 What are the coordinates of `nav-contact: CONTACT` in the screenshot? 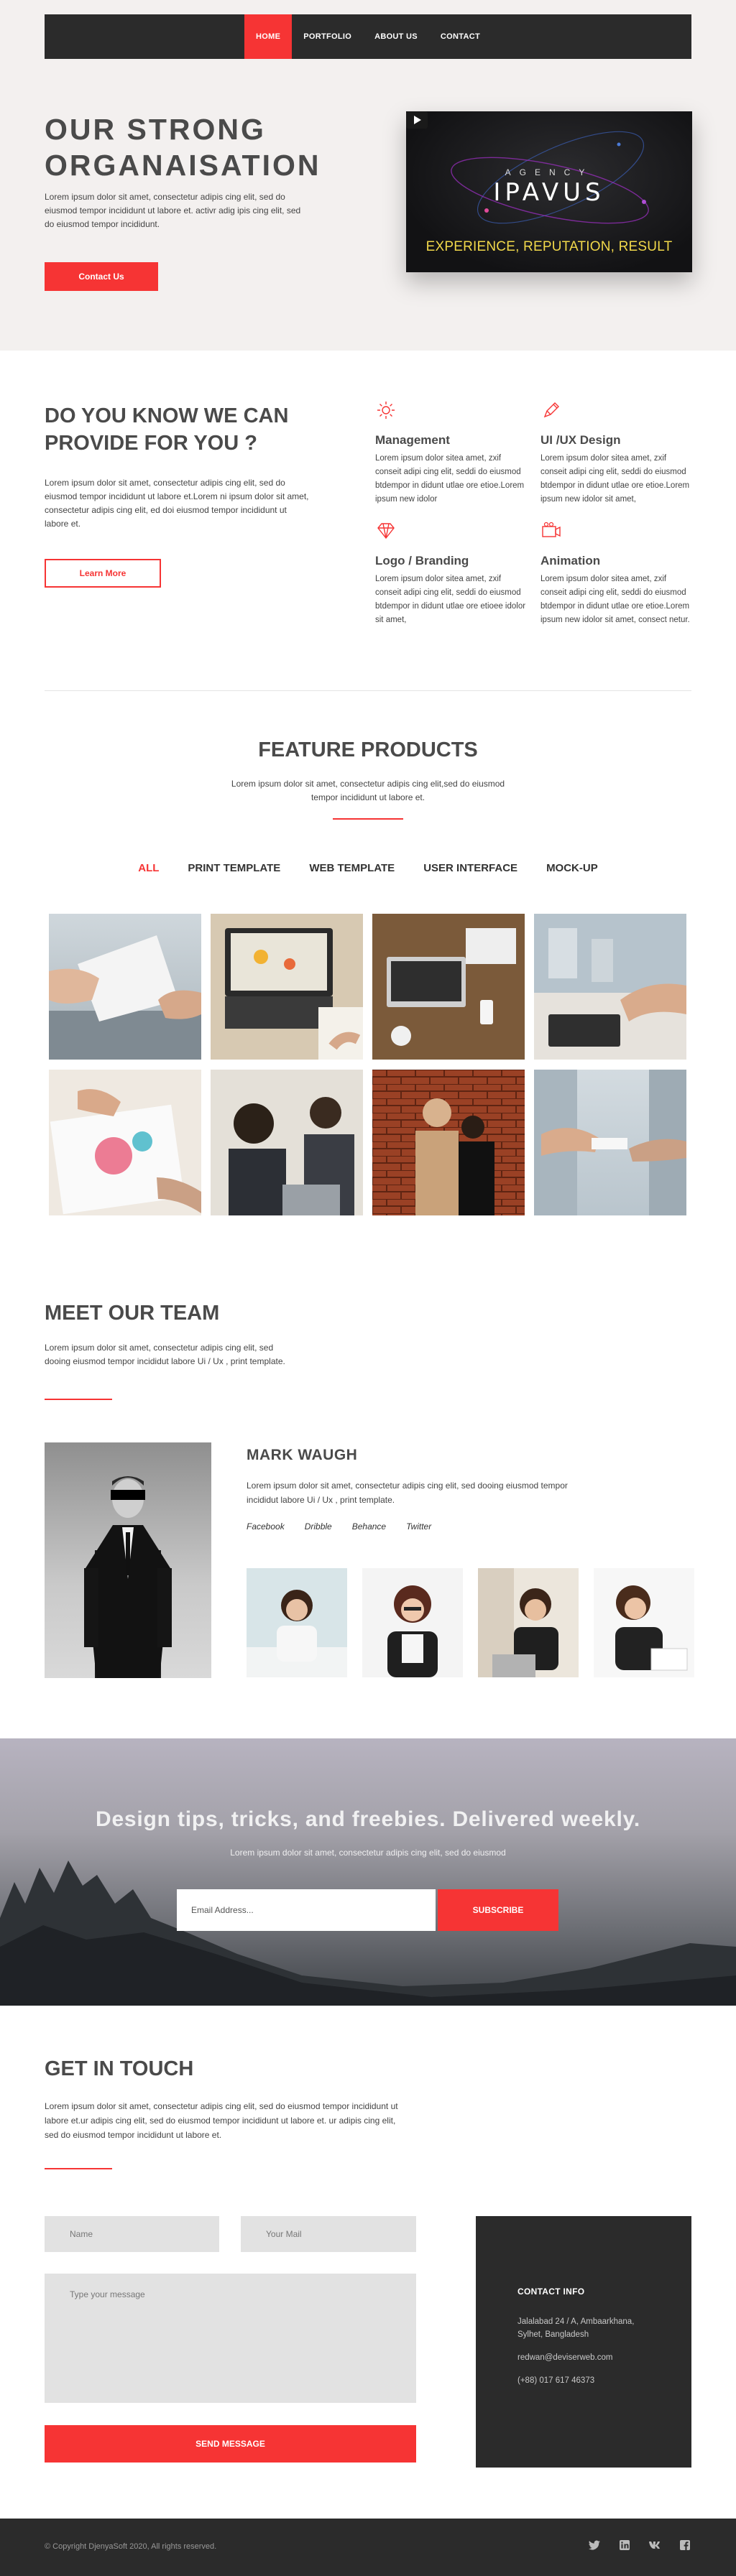 It's located at (460, 36).